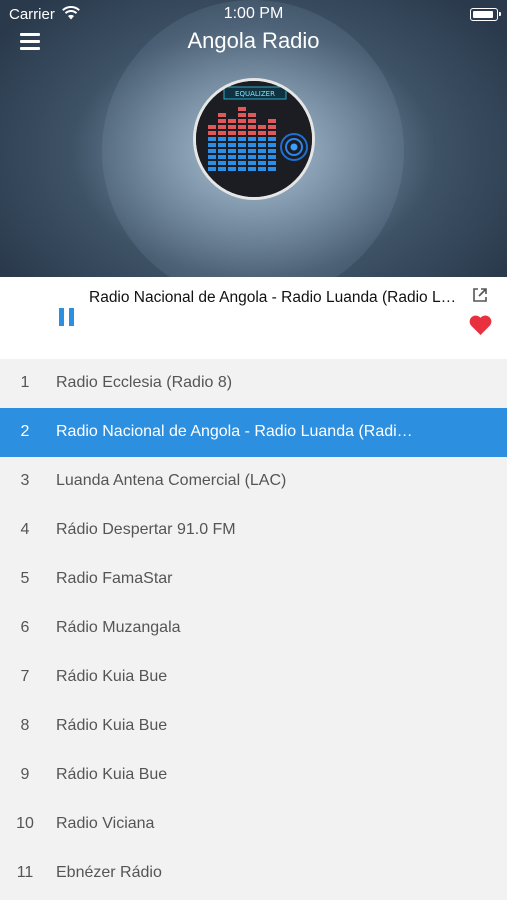 The width and height of the screenshot is (507, 900). I want to click on station-row: 7 Rádio Kuia Bue, so click(253, 677).